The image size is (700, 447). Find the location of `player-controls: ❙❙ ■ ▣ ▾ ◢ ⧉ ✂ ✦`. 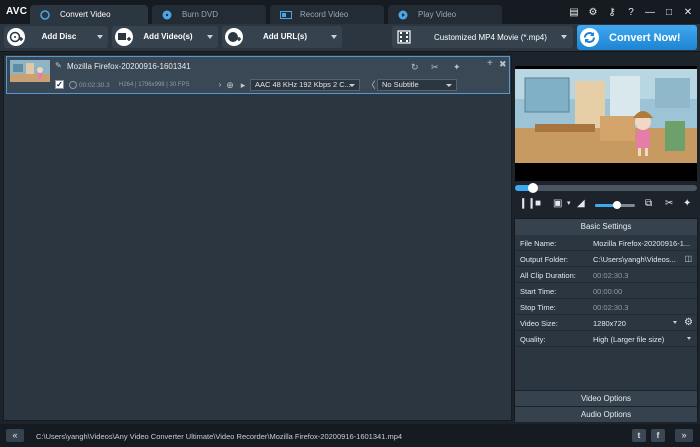

player-controls: ❙❙ ■ ▣ ▾ ◢ ⧉ ✂ ✦ is located at coordinates (606, 206).